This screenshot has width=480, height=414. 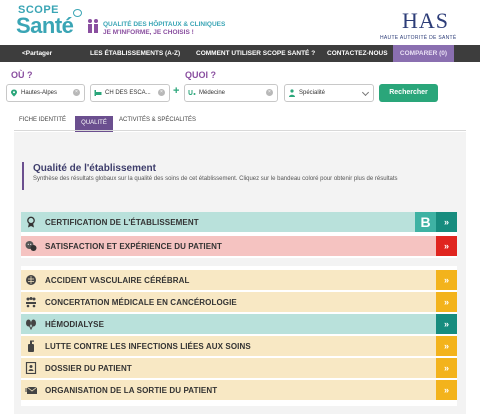 I want to click on satisfaction-icon, so click(x=31, y=246).